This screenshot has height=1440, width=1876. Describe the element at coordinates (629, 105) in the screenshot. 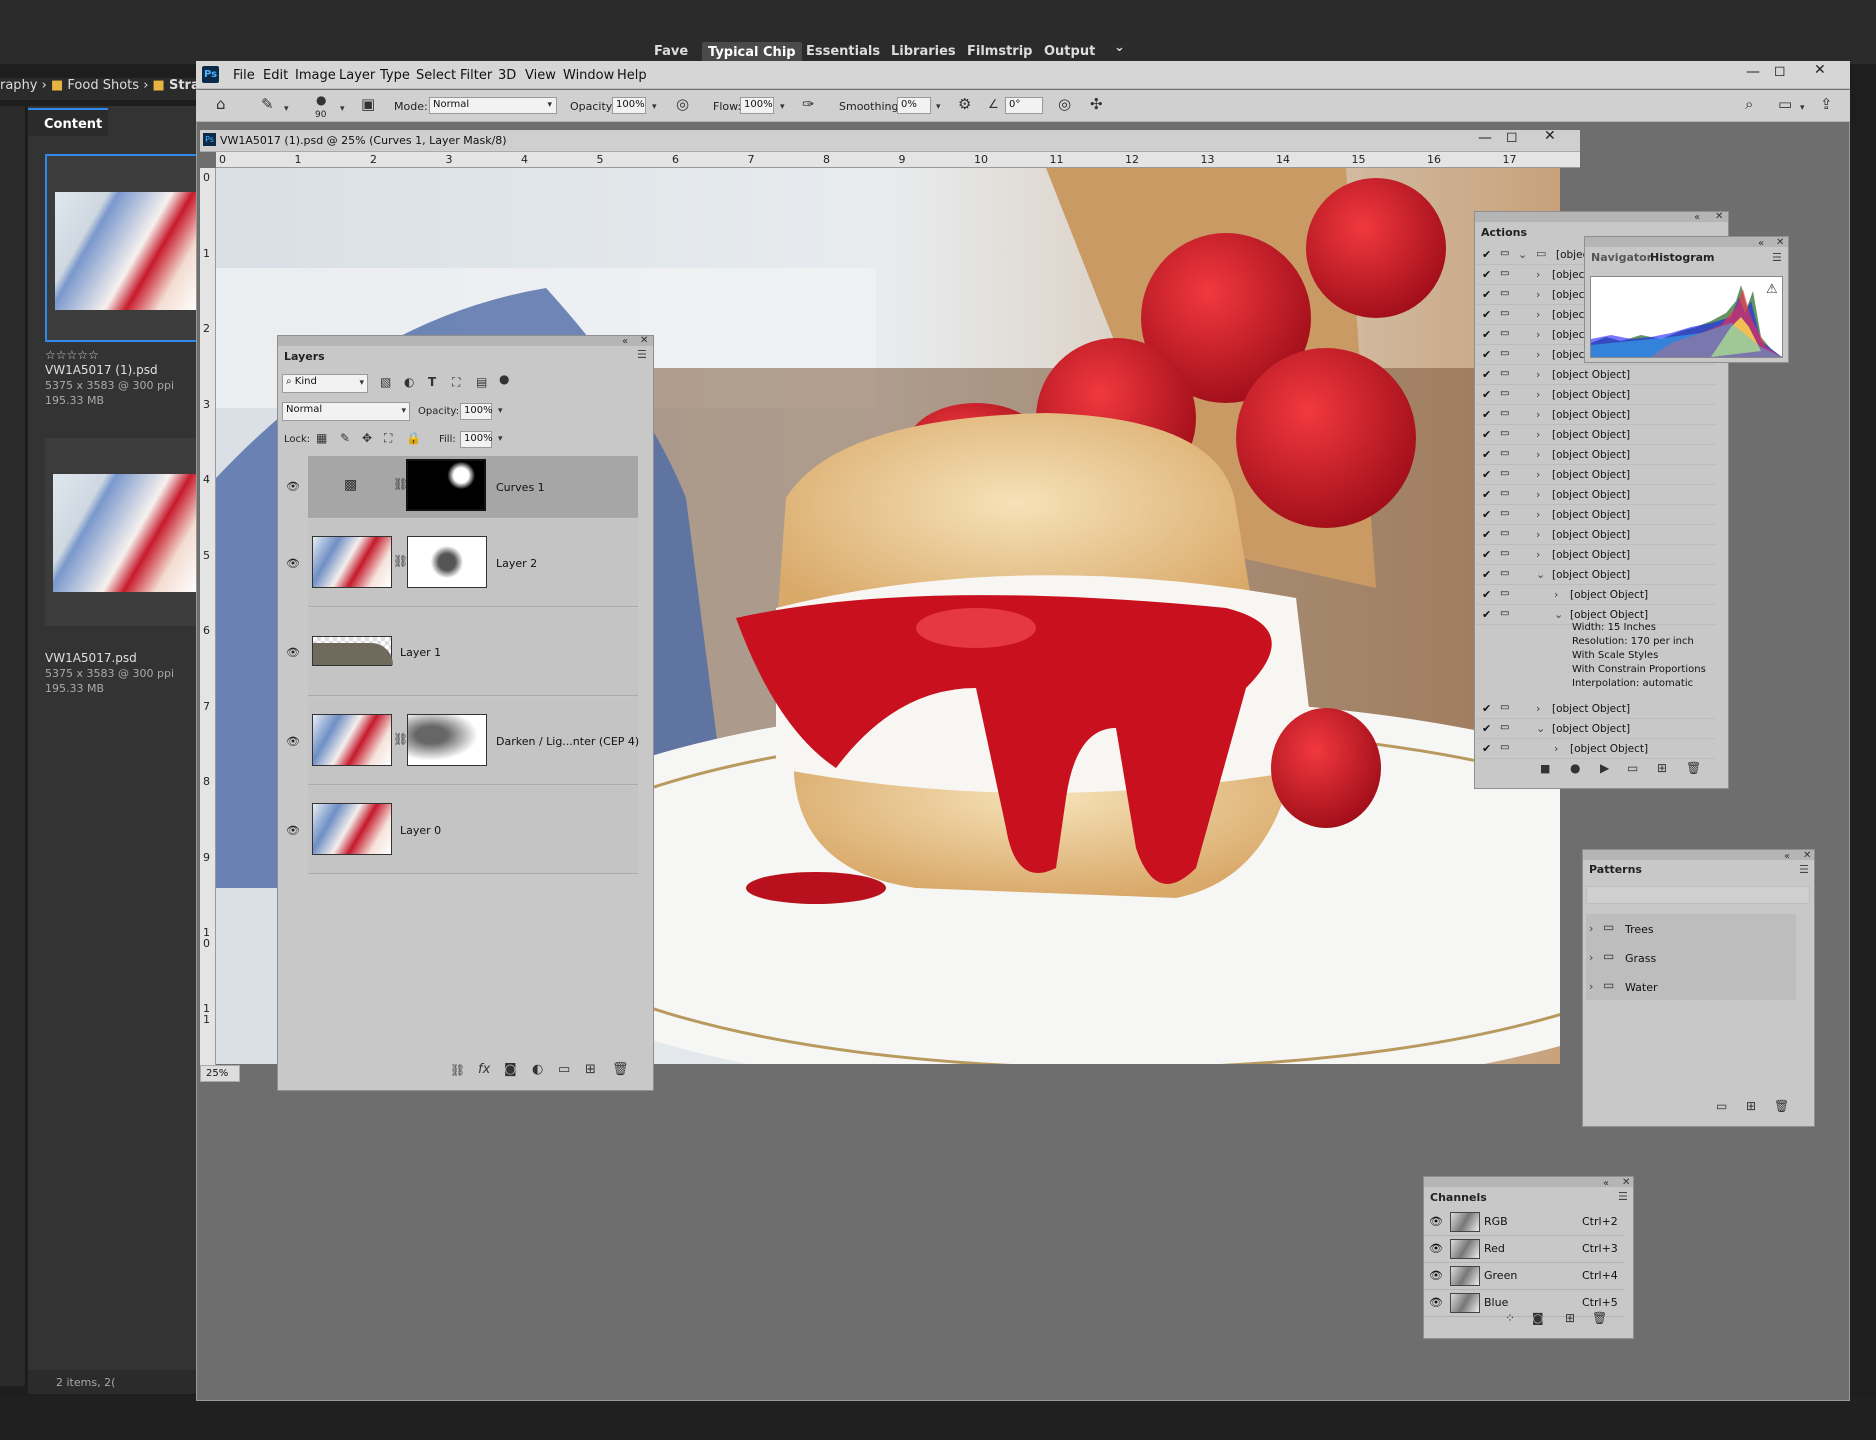

I see `opacity-input: 100%` at that location.